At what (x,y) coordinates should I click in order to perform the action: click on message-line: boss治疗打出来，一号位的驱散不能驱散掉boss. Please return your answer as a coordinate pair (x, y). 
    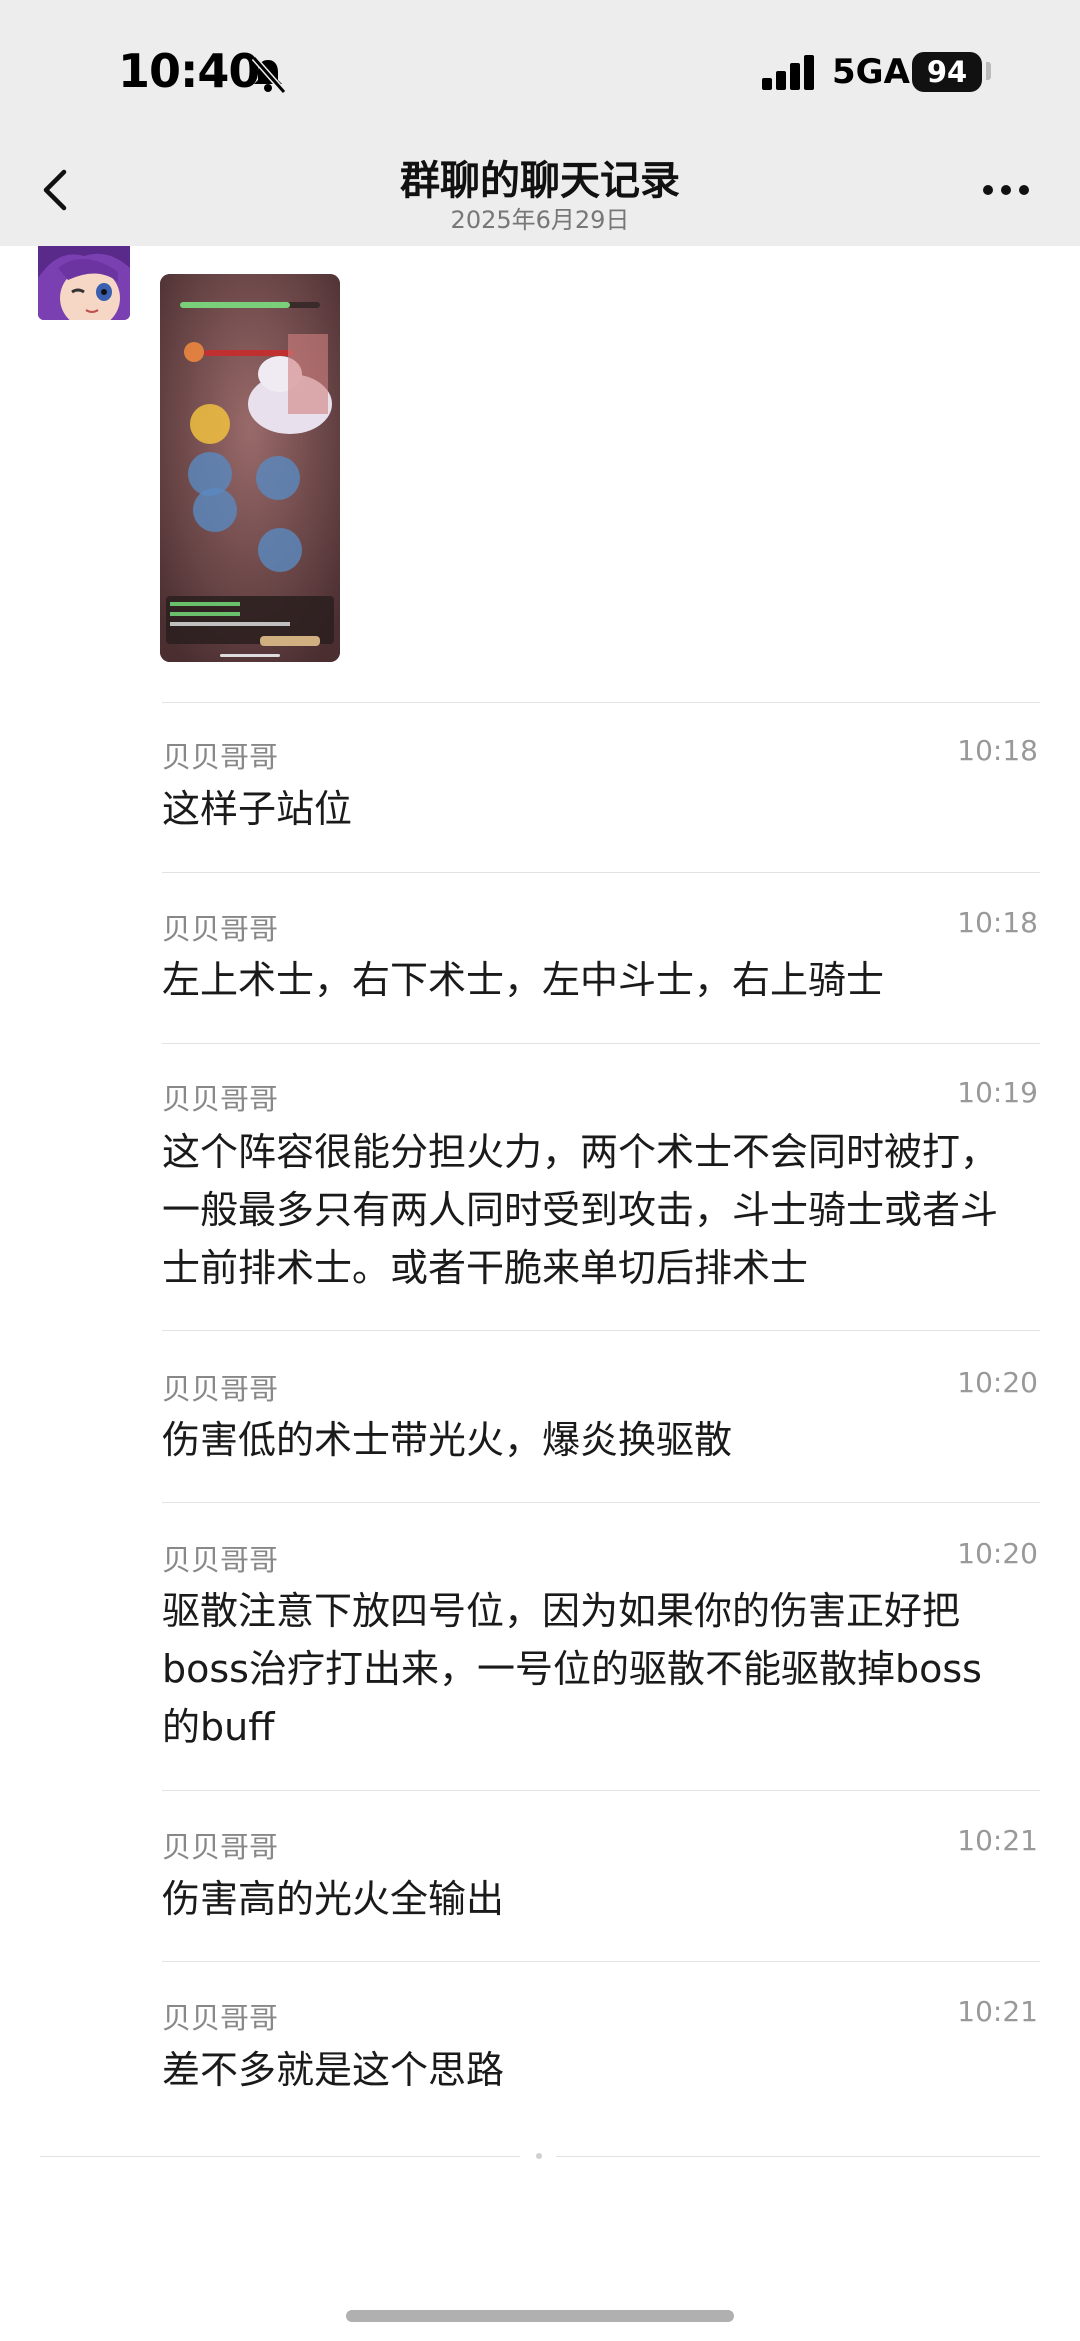
    Looking at the image, I should click on (572, 1669).